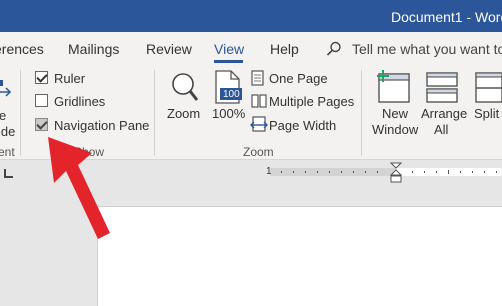 This screenshot has height=306, width=502. What do you see at coordinates (487, 113) in the screenshot?
I see `split-label: Split` at bounding box center [487, 113].